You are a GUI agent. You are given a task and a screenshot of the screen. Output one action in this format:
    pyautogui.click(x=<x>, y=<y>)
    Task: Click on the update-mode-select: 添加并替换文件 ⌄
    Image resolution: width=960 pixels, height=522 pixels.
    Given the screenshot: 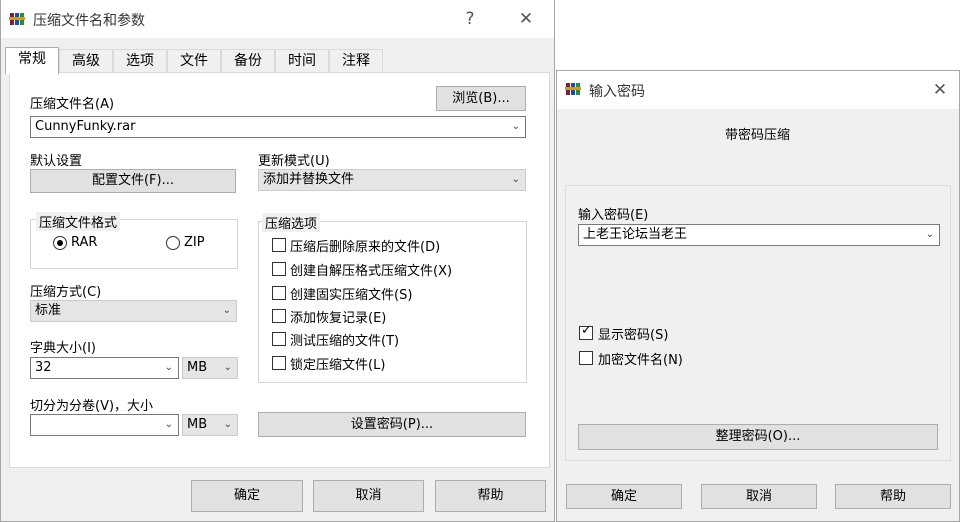 What is the action you would take?
    pyautogui.click(x=392, y=180)
    